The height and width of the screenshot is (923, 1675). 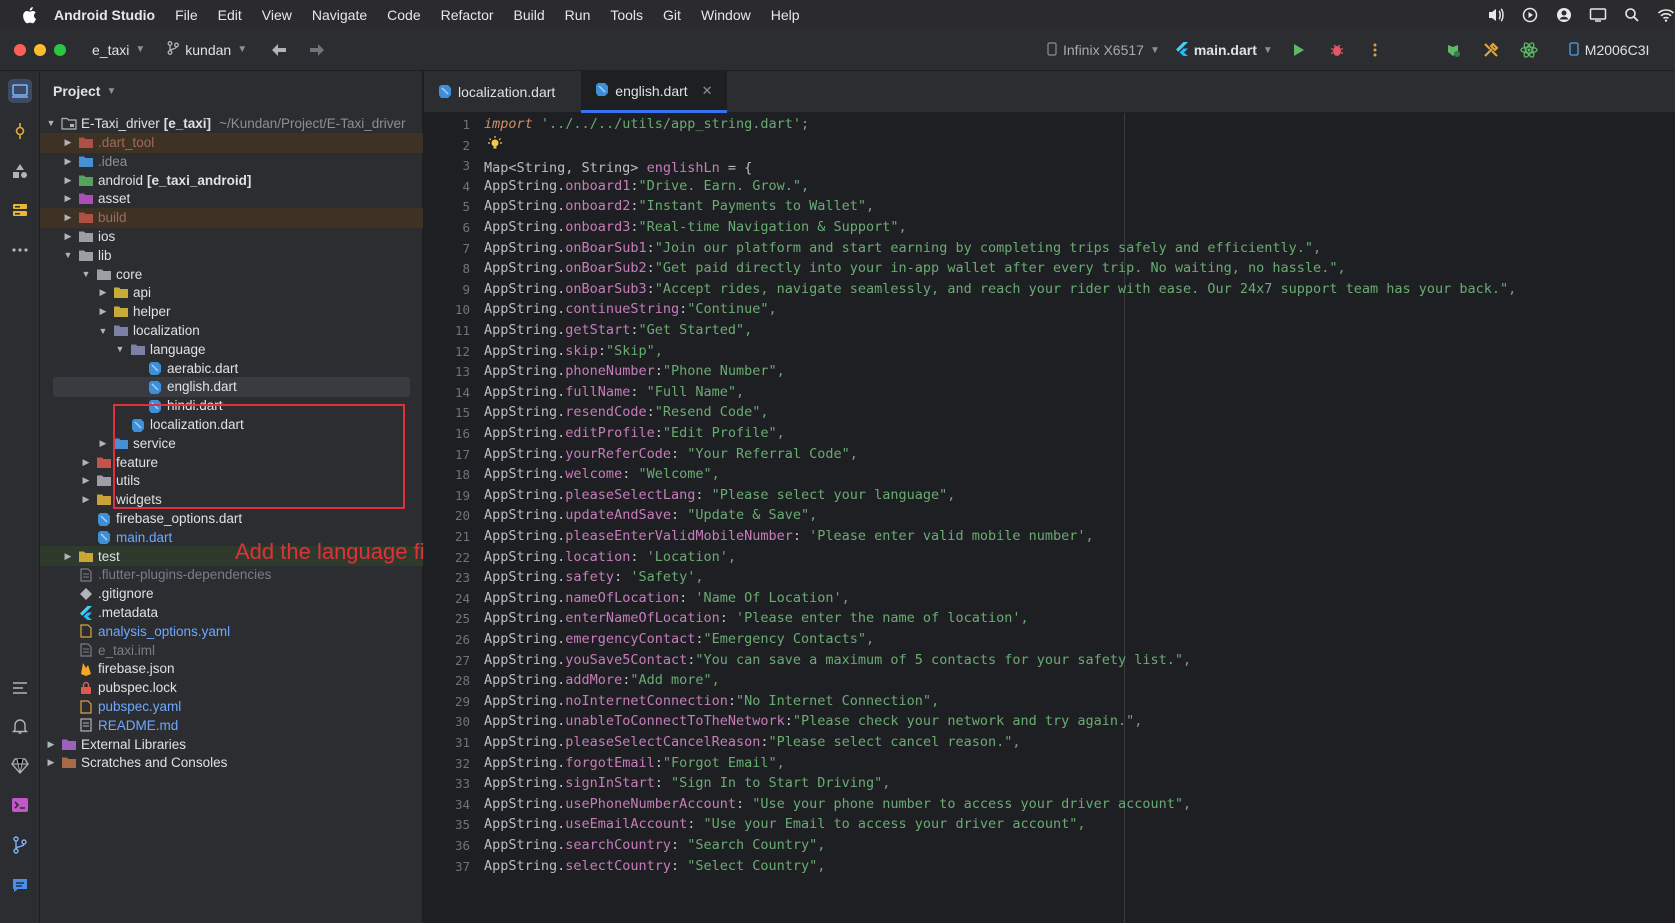 What do you see at coordinates (231, 519) in the screenshot?
I see `tree-item: firebase_options.dart` at bounding box center [231, 519].